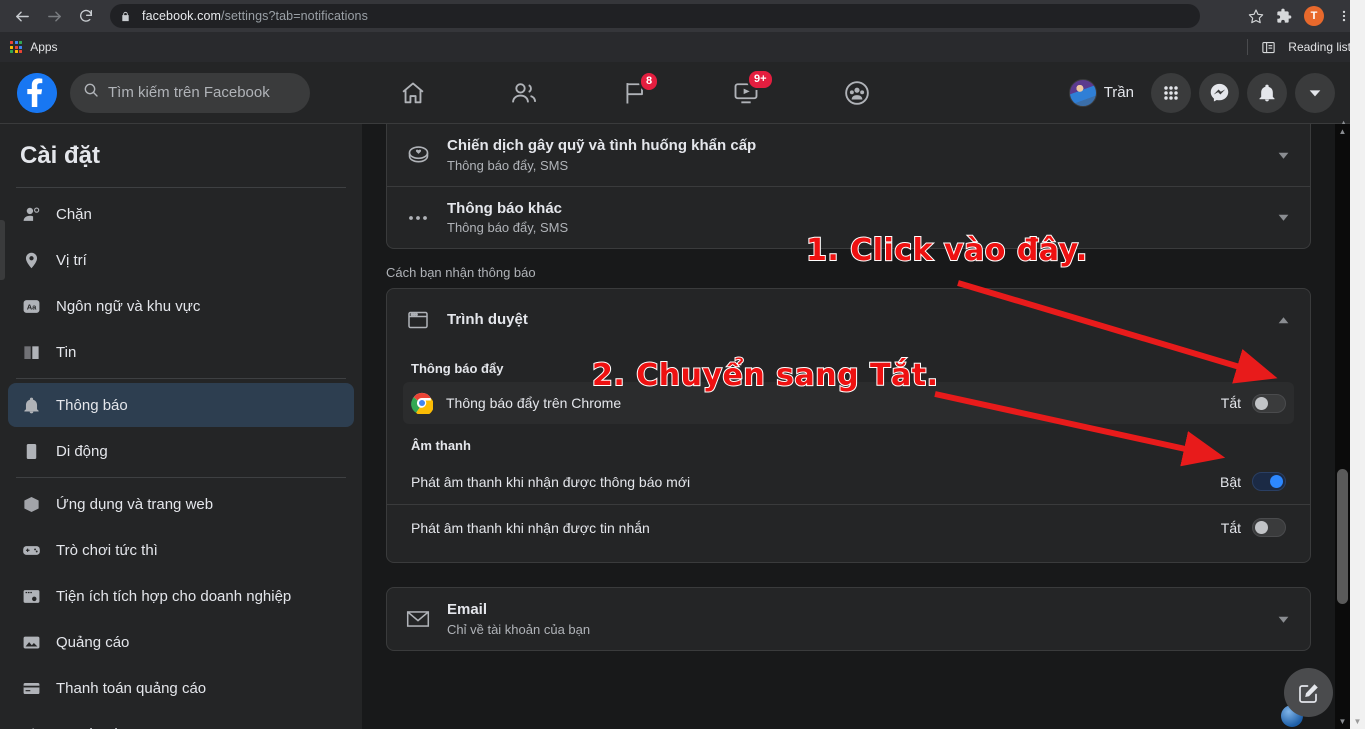  What do you see at coordinates (1118, 92) in the screenshot?
I see `profile-name: Trần` at bounding box center [1118, 92].